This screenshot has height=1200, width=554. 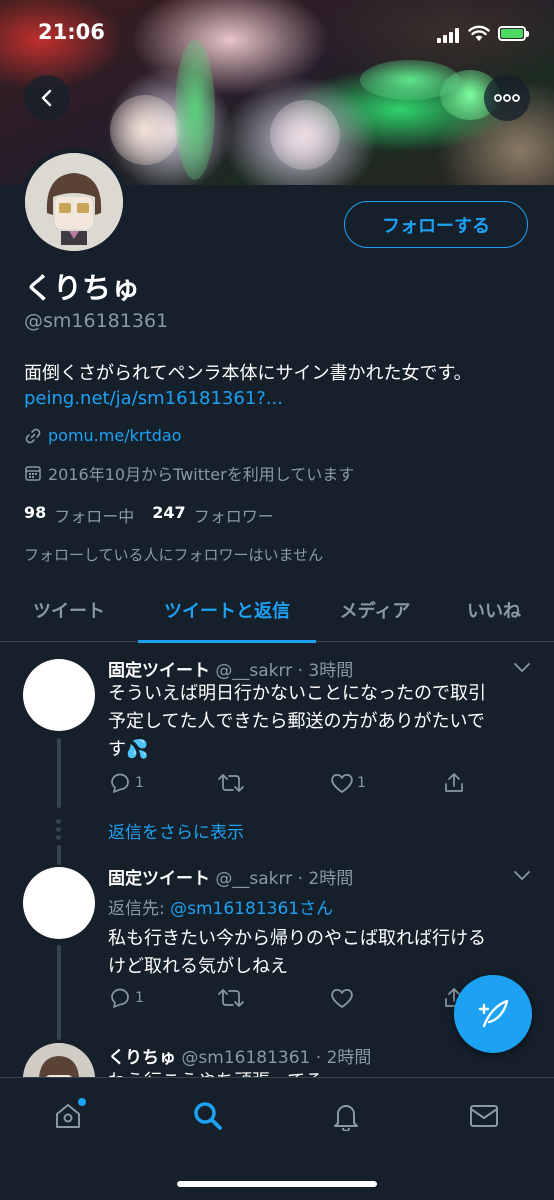 I want to click on link-icon, so click(x=33, y=436).